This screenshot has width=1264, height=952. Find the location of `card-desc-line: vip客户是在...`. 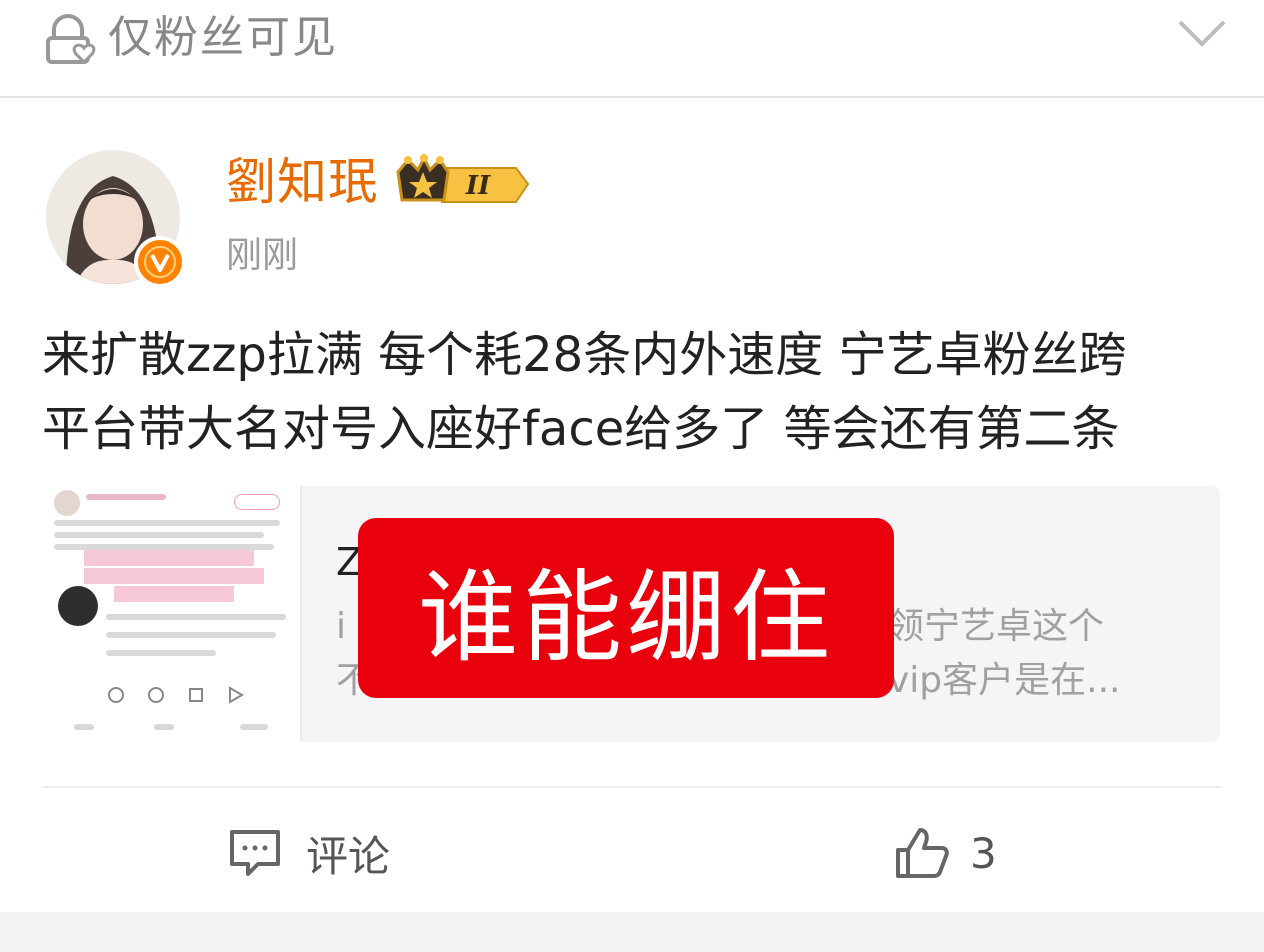

card-desc-line: vip客户是在... is located at coordinates (1004, 680).